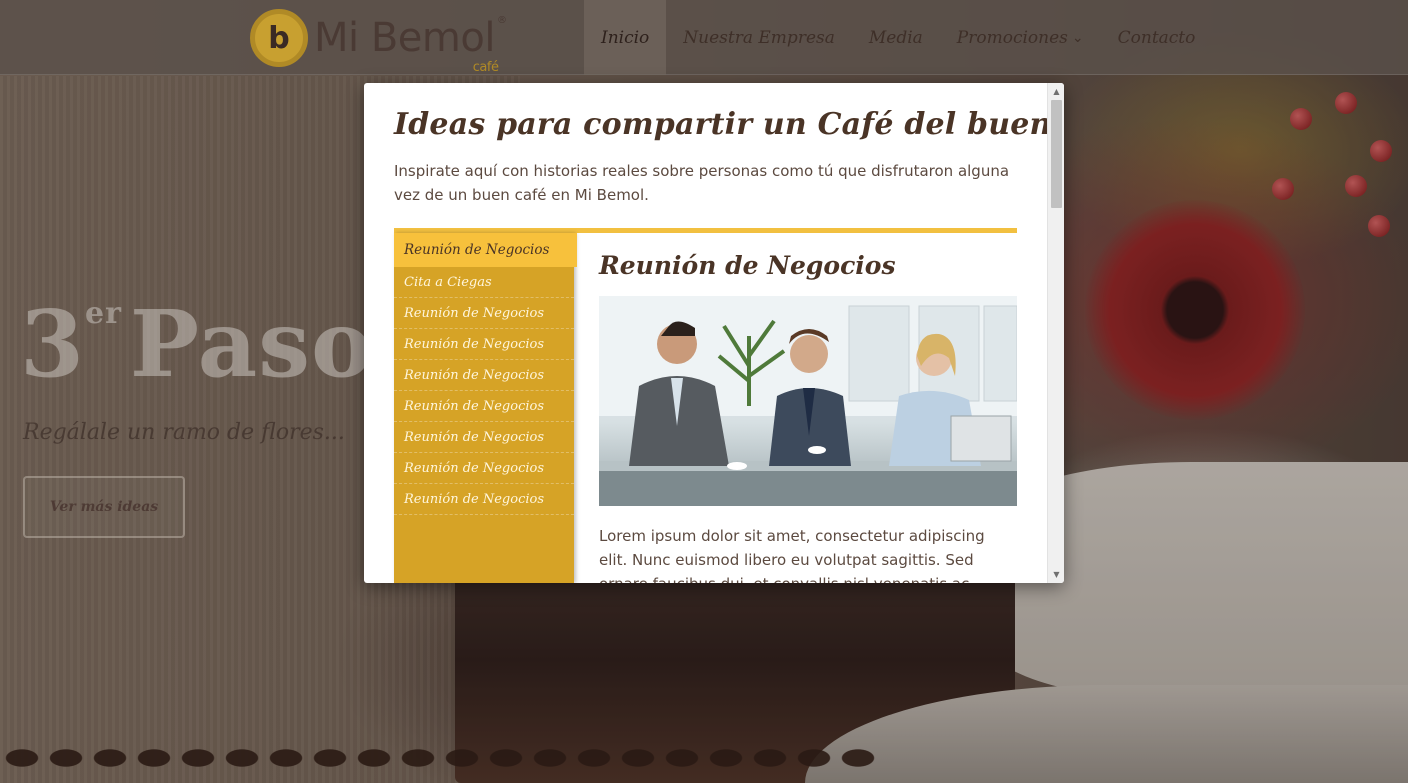 Image resolution: width=1408 pixels, height=783 pixels. I want to click on sidebar-item-cita-a-ciegas: Cita a Ciegas, so click(484, 282).